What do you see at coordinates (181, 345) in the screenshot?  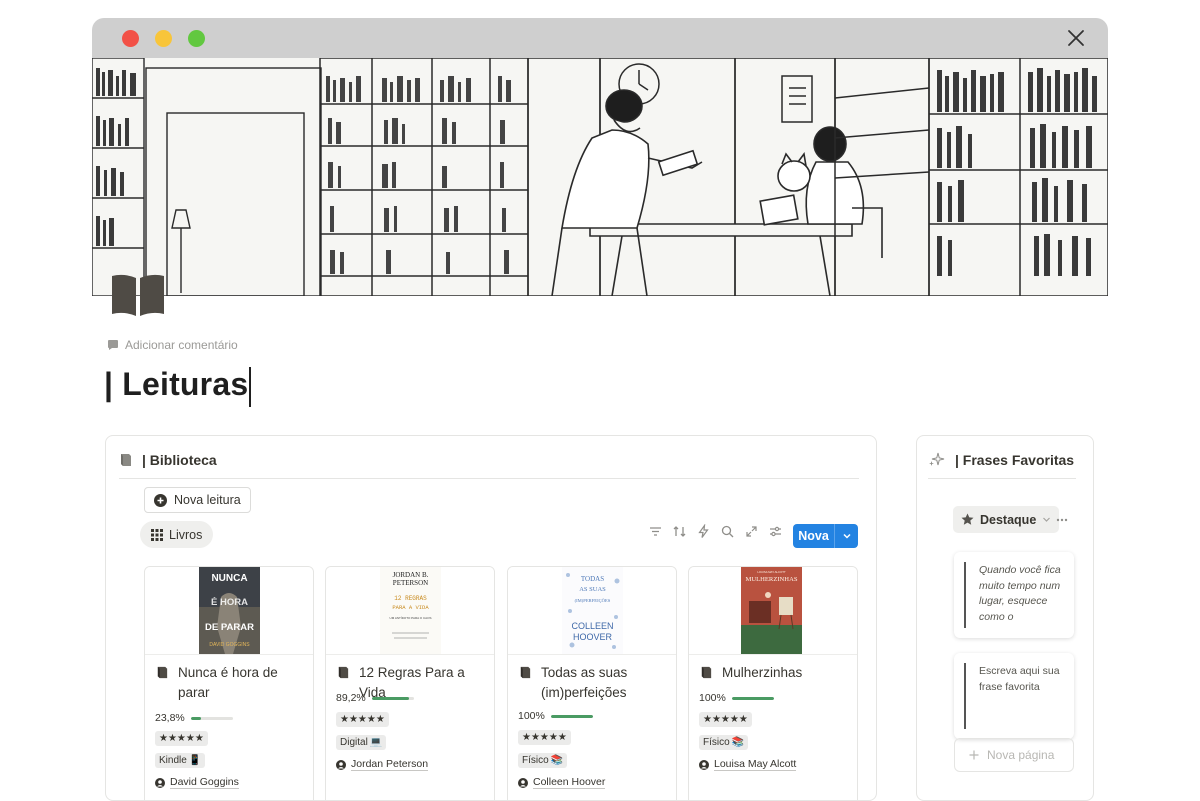 I see `add-comment-label: Adicionar comentário` at bounding box center [181, 345].